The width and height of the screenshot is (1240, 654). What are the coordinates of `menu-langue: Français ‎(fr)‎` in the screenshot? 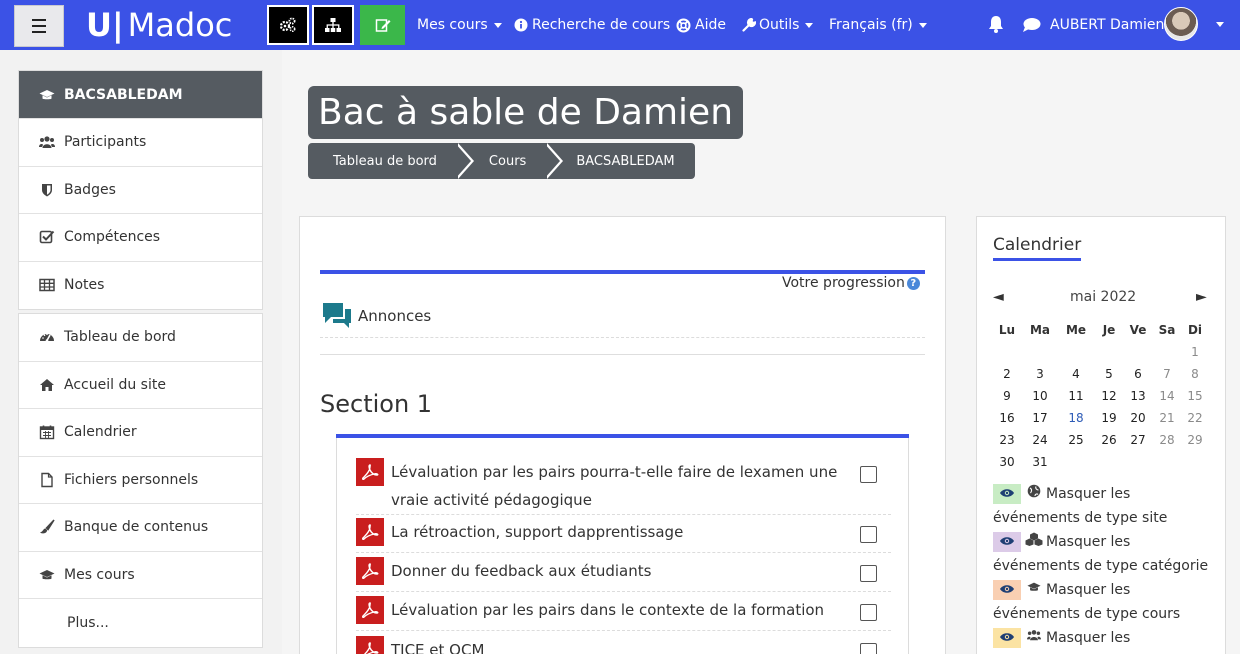 It's located at (878, 25).